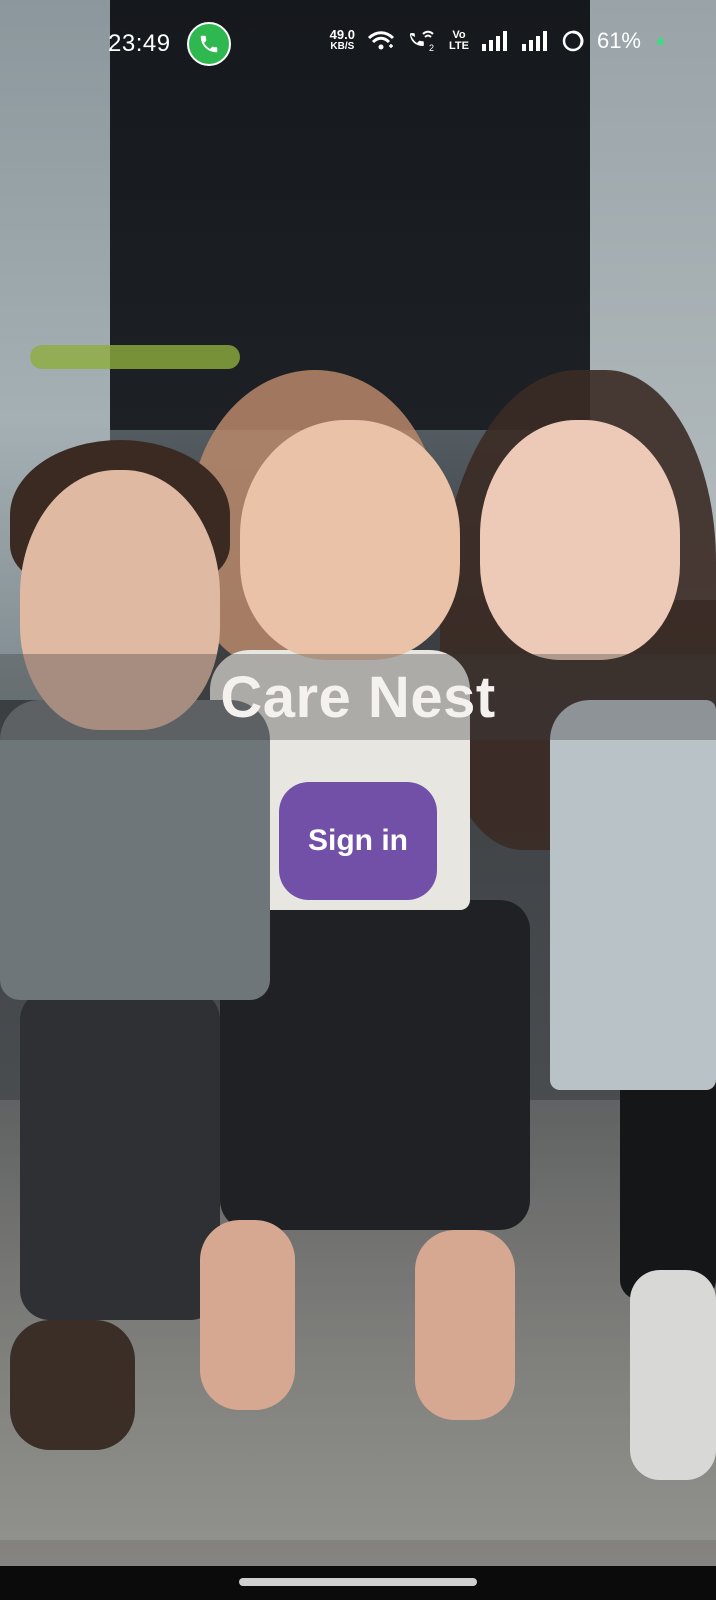 The width and height of the screenshot is (716, 1600). What do you see at coordinates (580, 540) in the screenshot?
I see `child-right-face` at bounding box center [580, 540].